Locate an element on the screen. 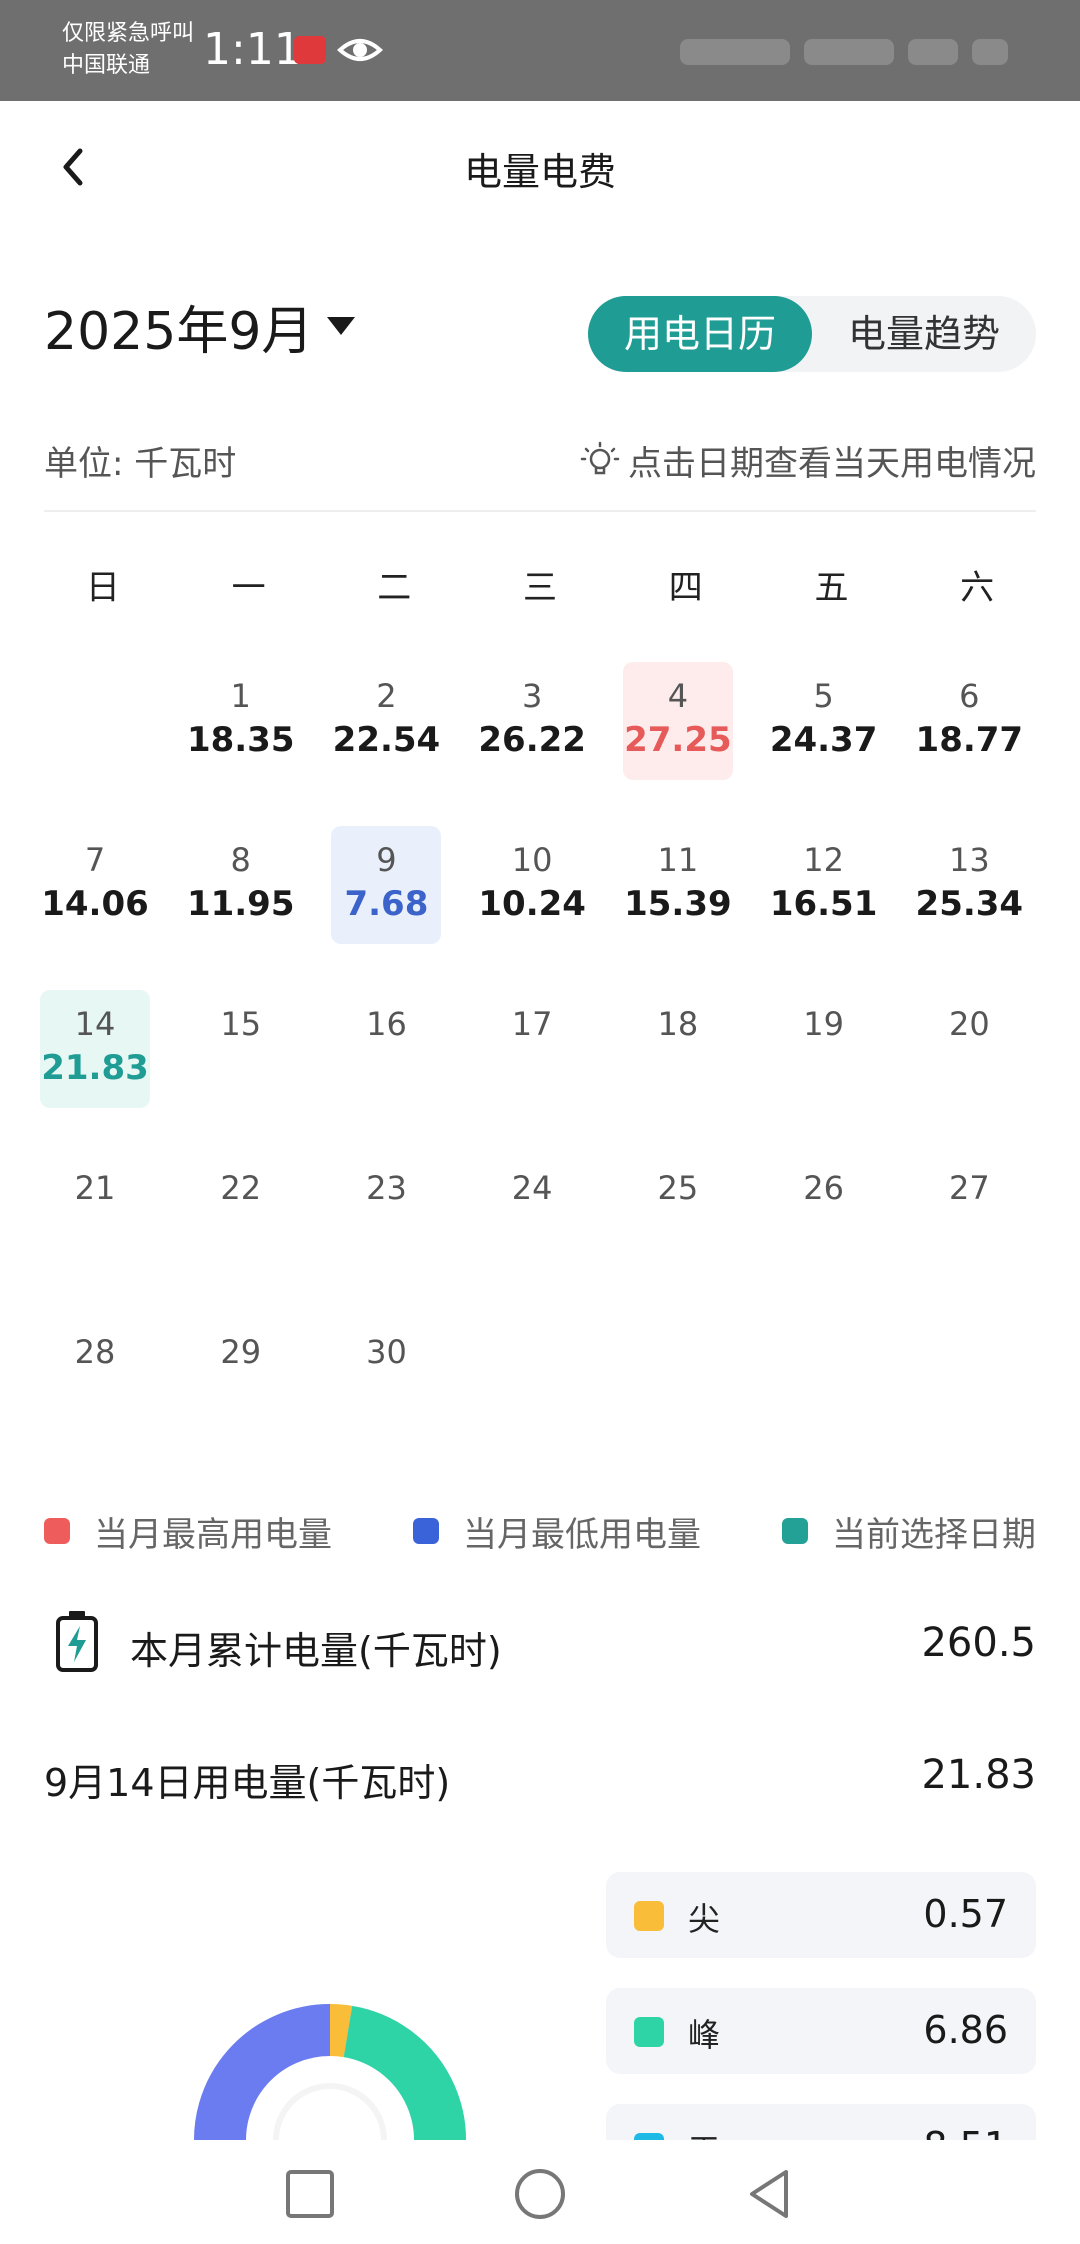 The image size is (1080, 2244). calendar-week-row: 21 22 23 24 25 26 27 is located at coordinates (540, 1232).